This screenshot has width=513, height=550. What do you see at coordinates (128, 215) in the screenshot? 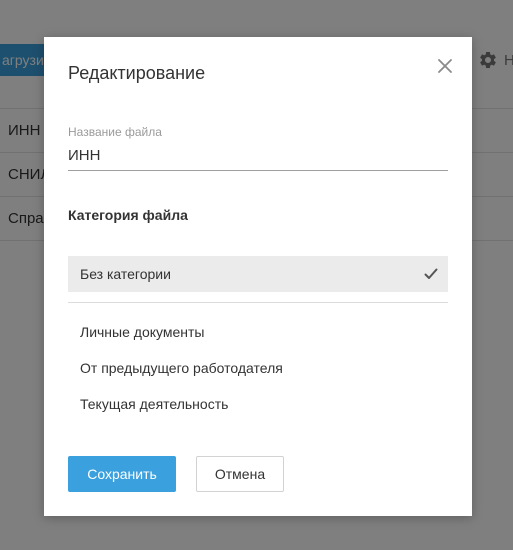
I see `category-section-title: Категория файла` at bounding box center [128, 215].